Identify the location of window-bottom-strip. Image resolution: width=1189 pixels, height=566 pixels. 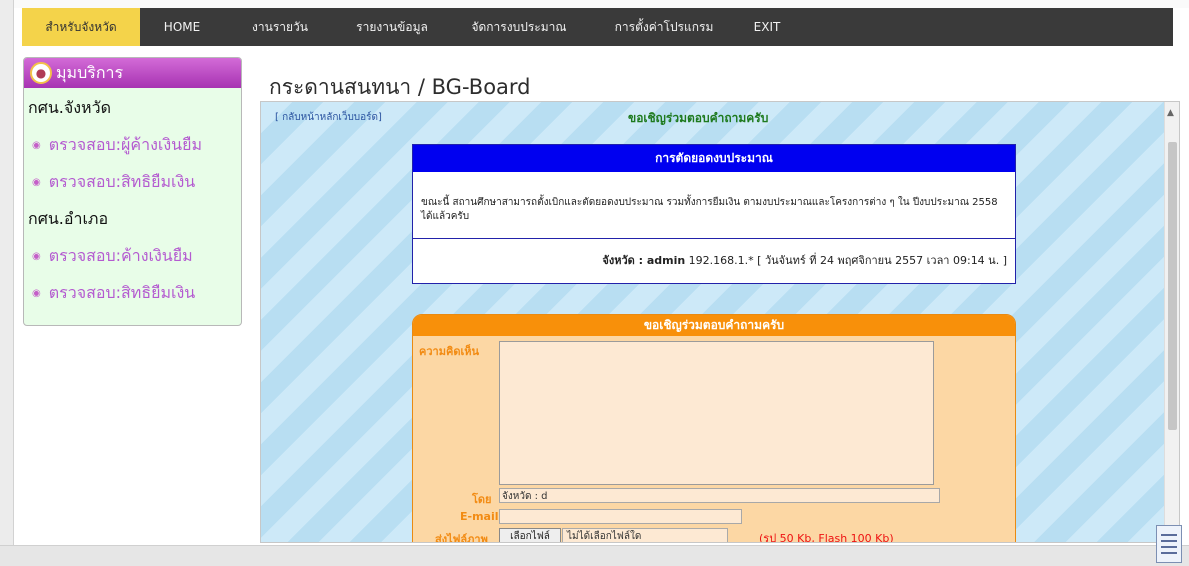
(594, 555).